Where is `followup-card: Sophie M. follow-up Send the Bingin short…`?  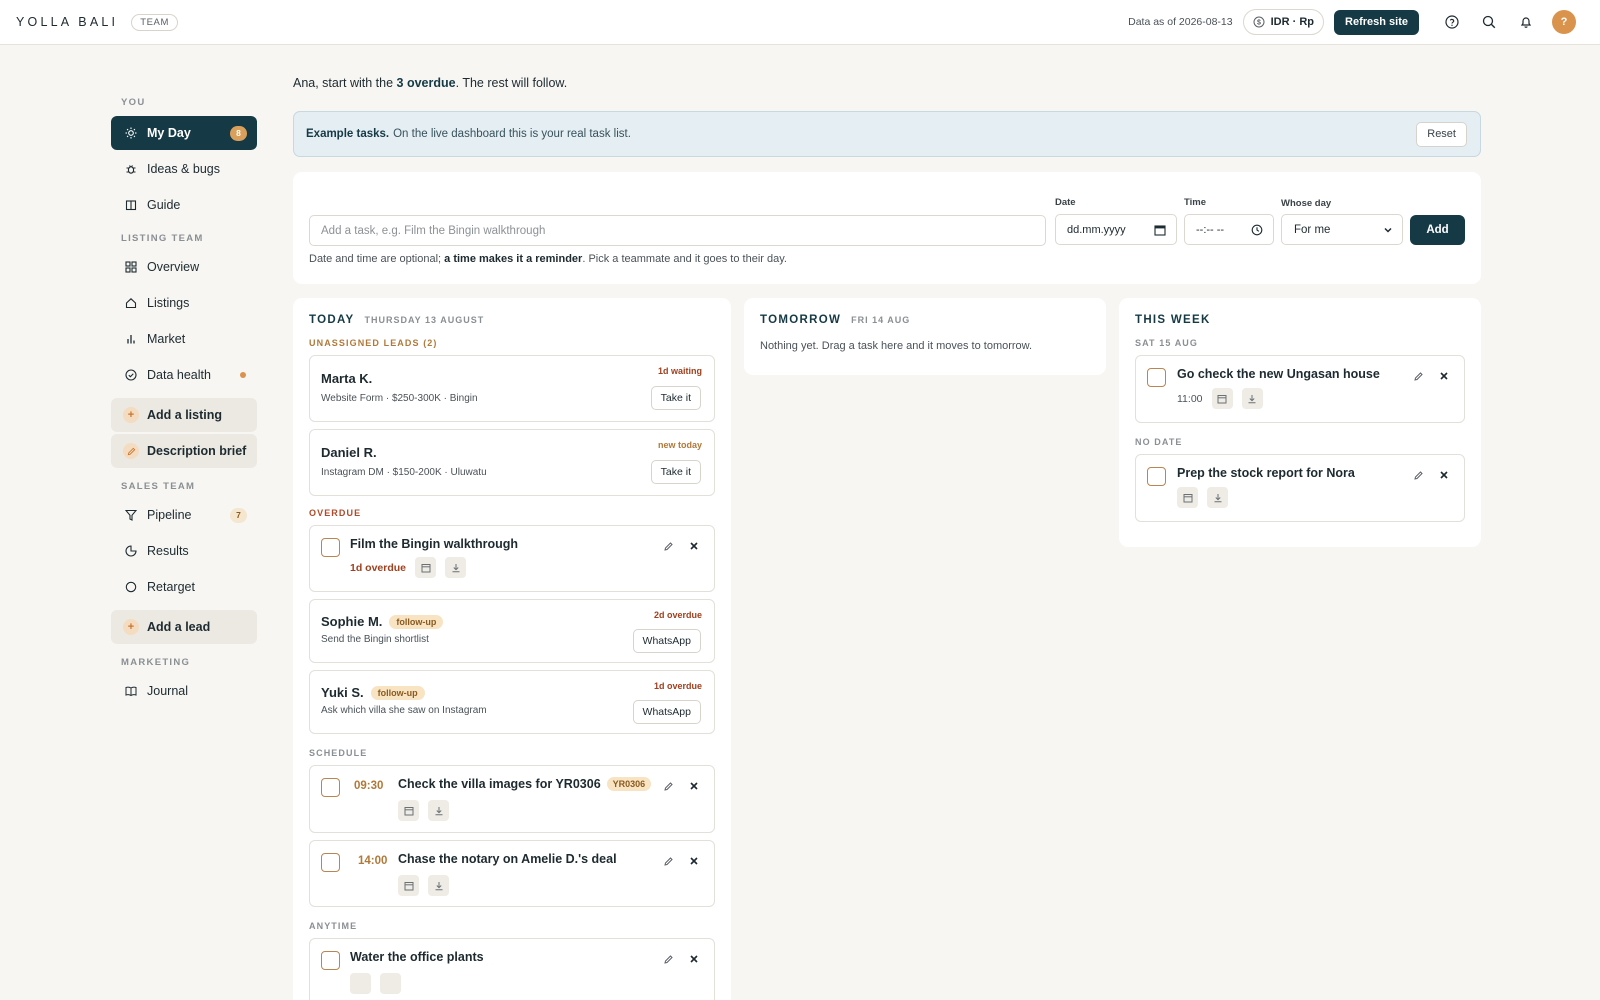 followup-card: Sophie M. follow-up Send the Bingin short… is located at coordinates (512, 631).